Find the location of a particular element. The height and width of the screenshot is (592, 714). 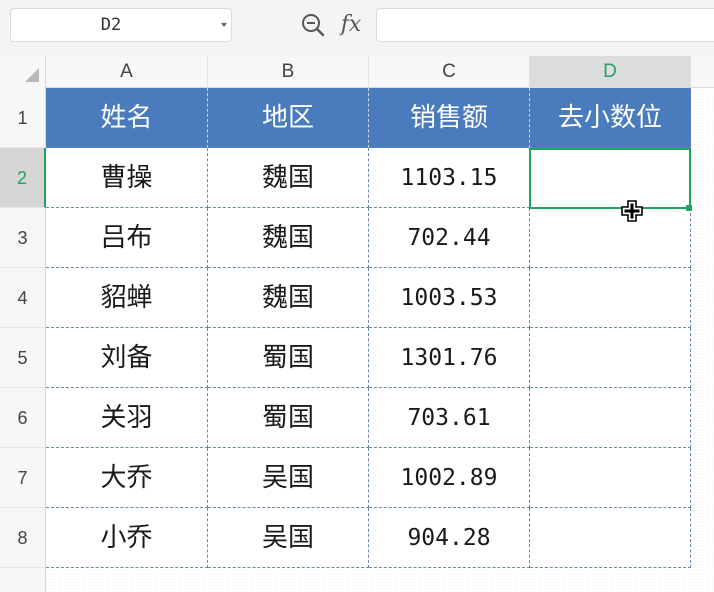

formula-bar: D2 fx is located at coordinates (357, 28).